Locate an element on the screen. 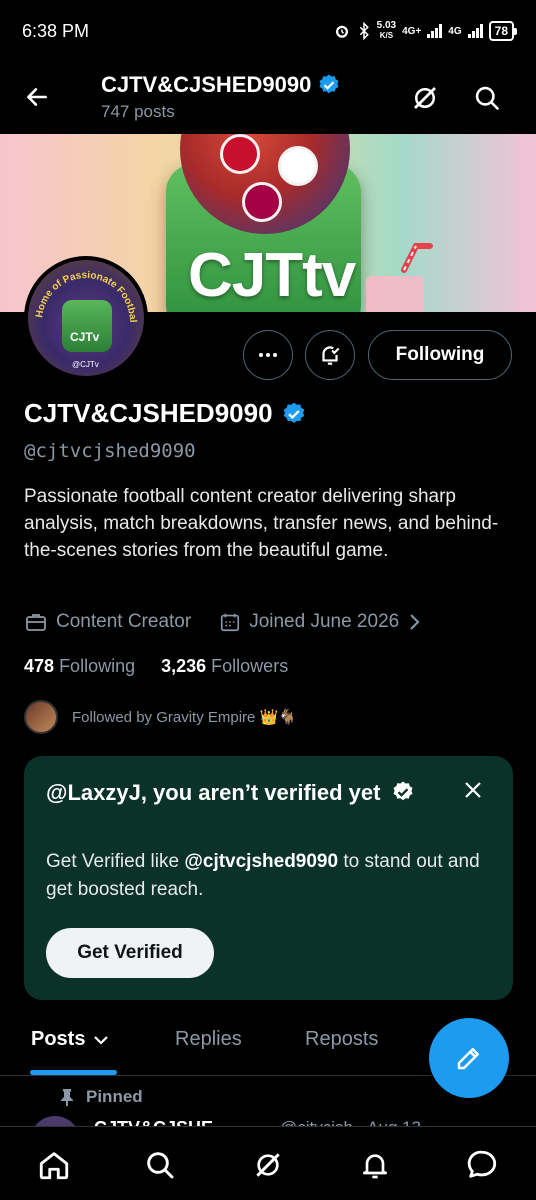  arrow-left-icon is located at coordinates (37, 97).